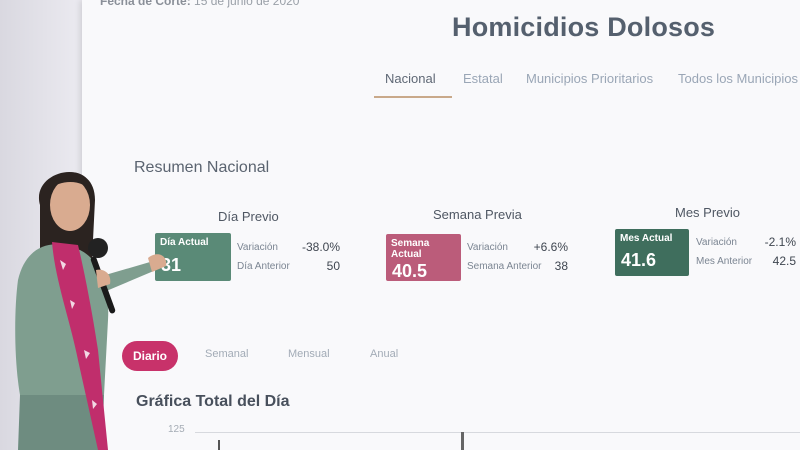 Image resolution: width=800 pixels, height=450 pixels. What do you see at coordinates (219, 445) in the screenshot?
I see `graph-marker` at bounding box center [219, 445].